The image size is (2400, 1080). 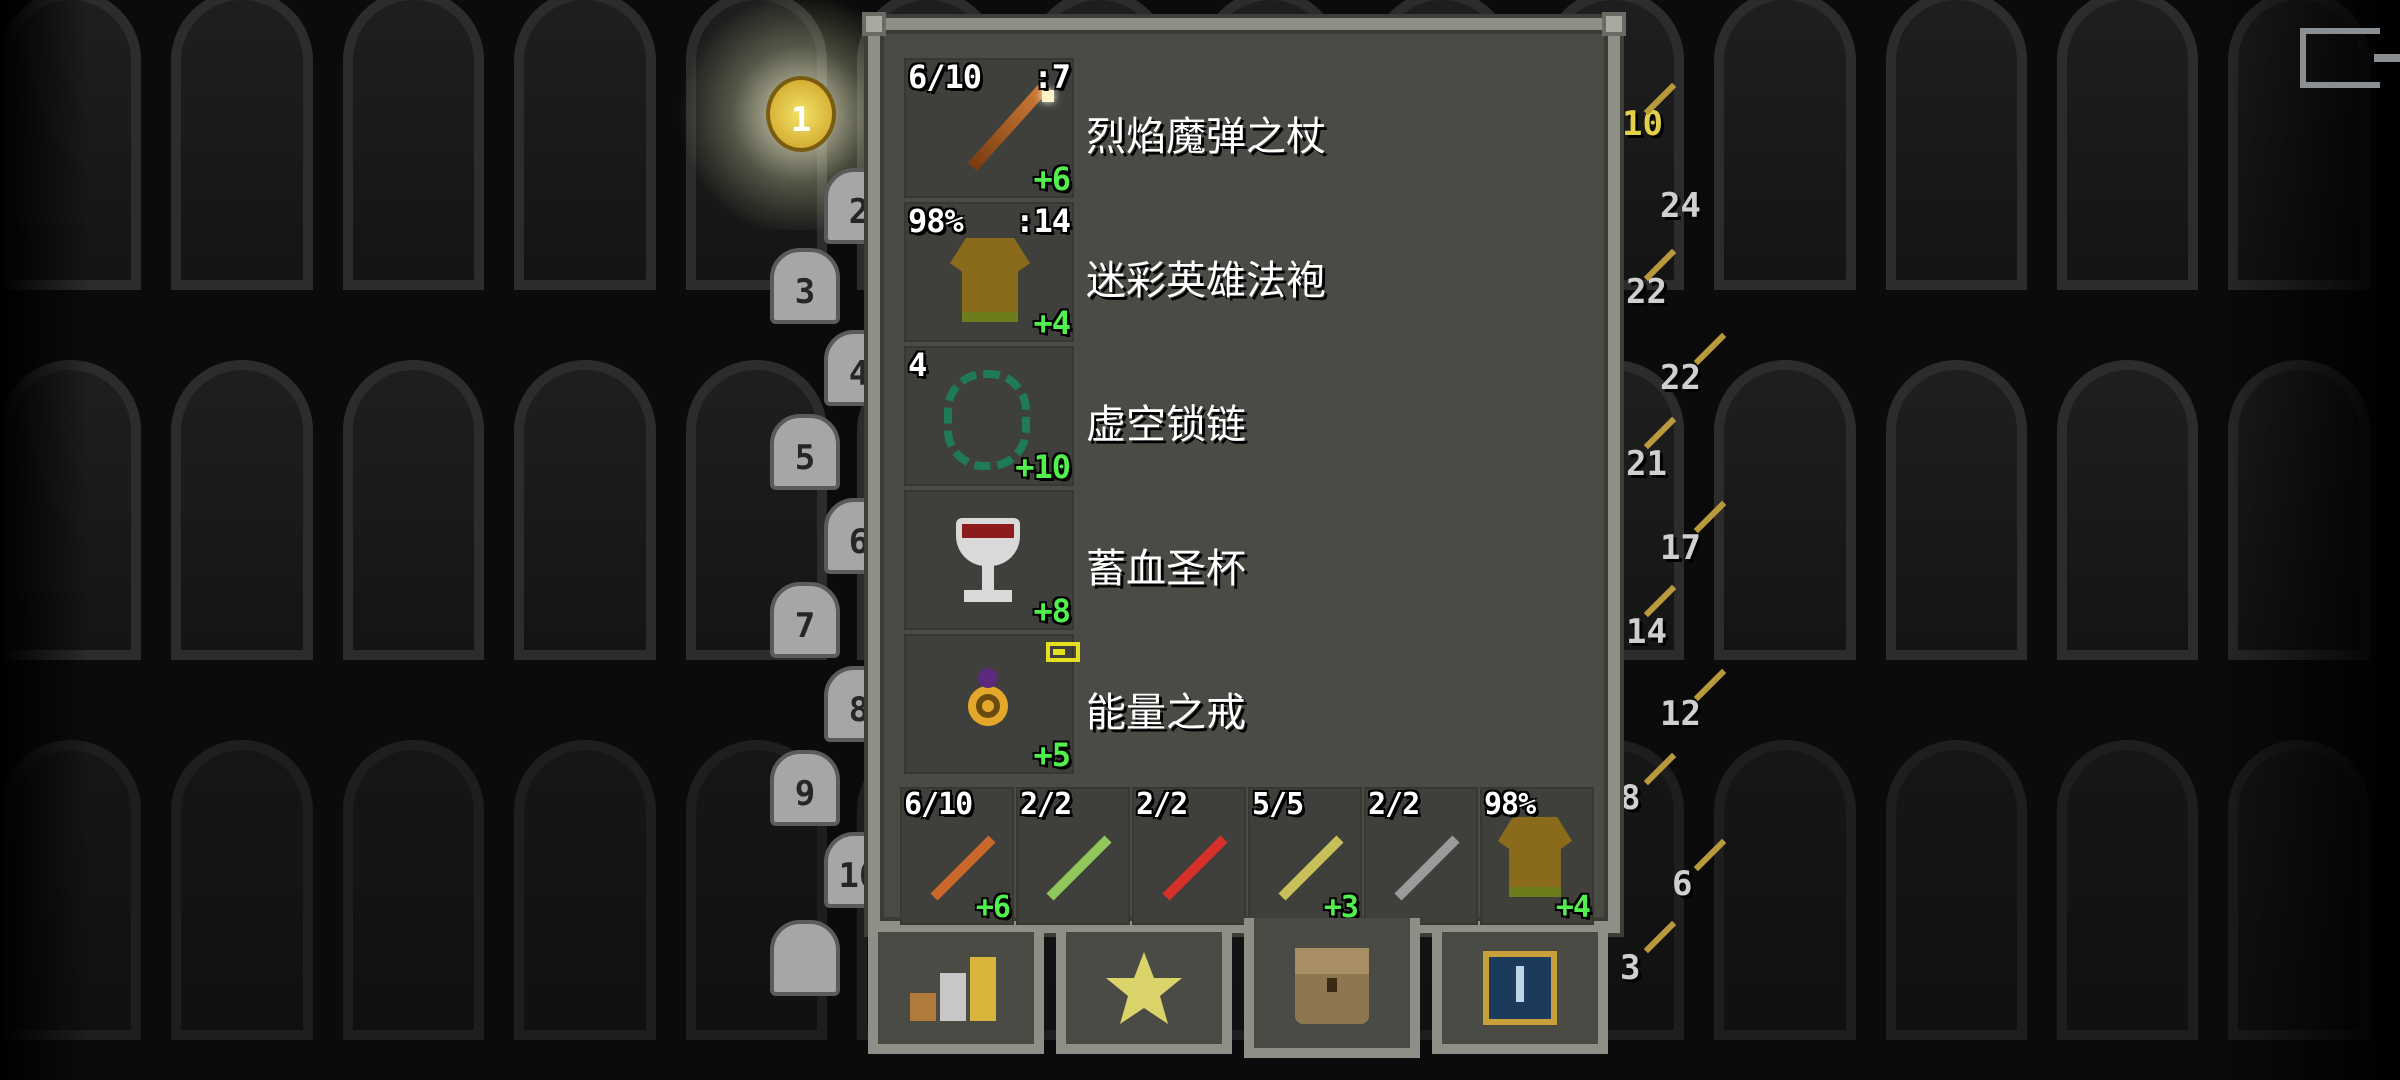 I want to click on item-row: +5 能量之戒, so click(x=1254, y=704).